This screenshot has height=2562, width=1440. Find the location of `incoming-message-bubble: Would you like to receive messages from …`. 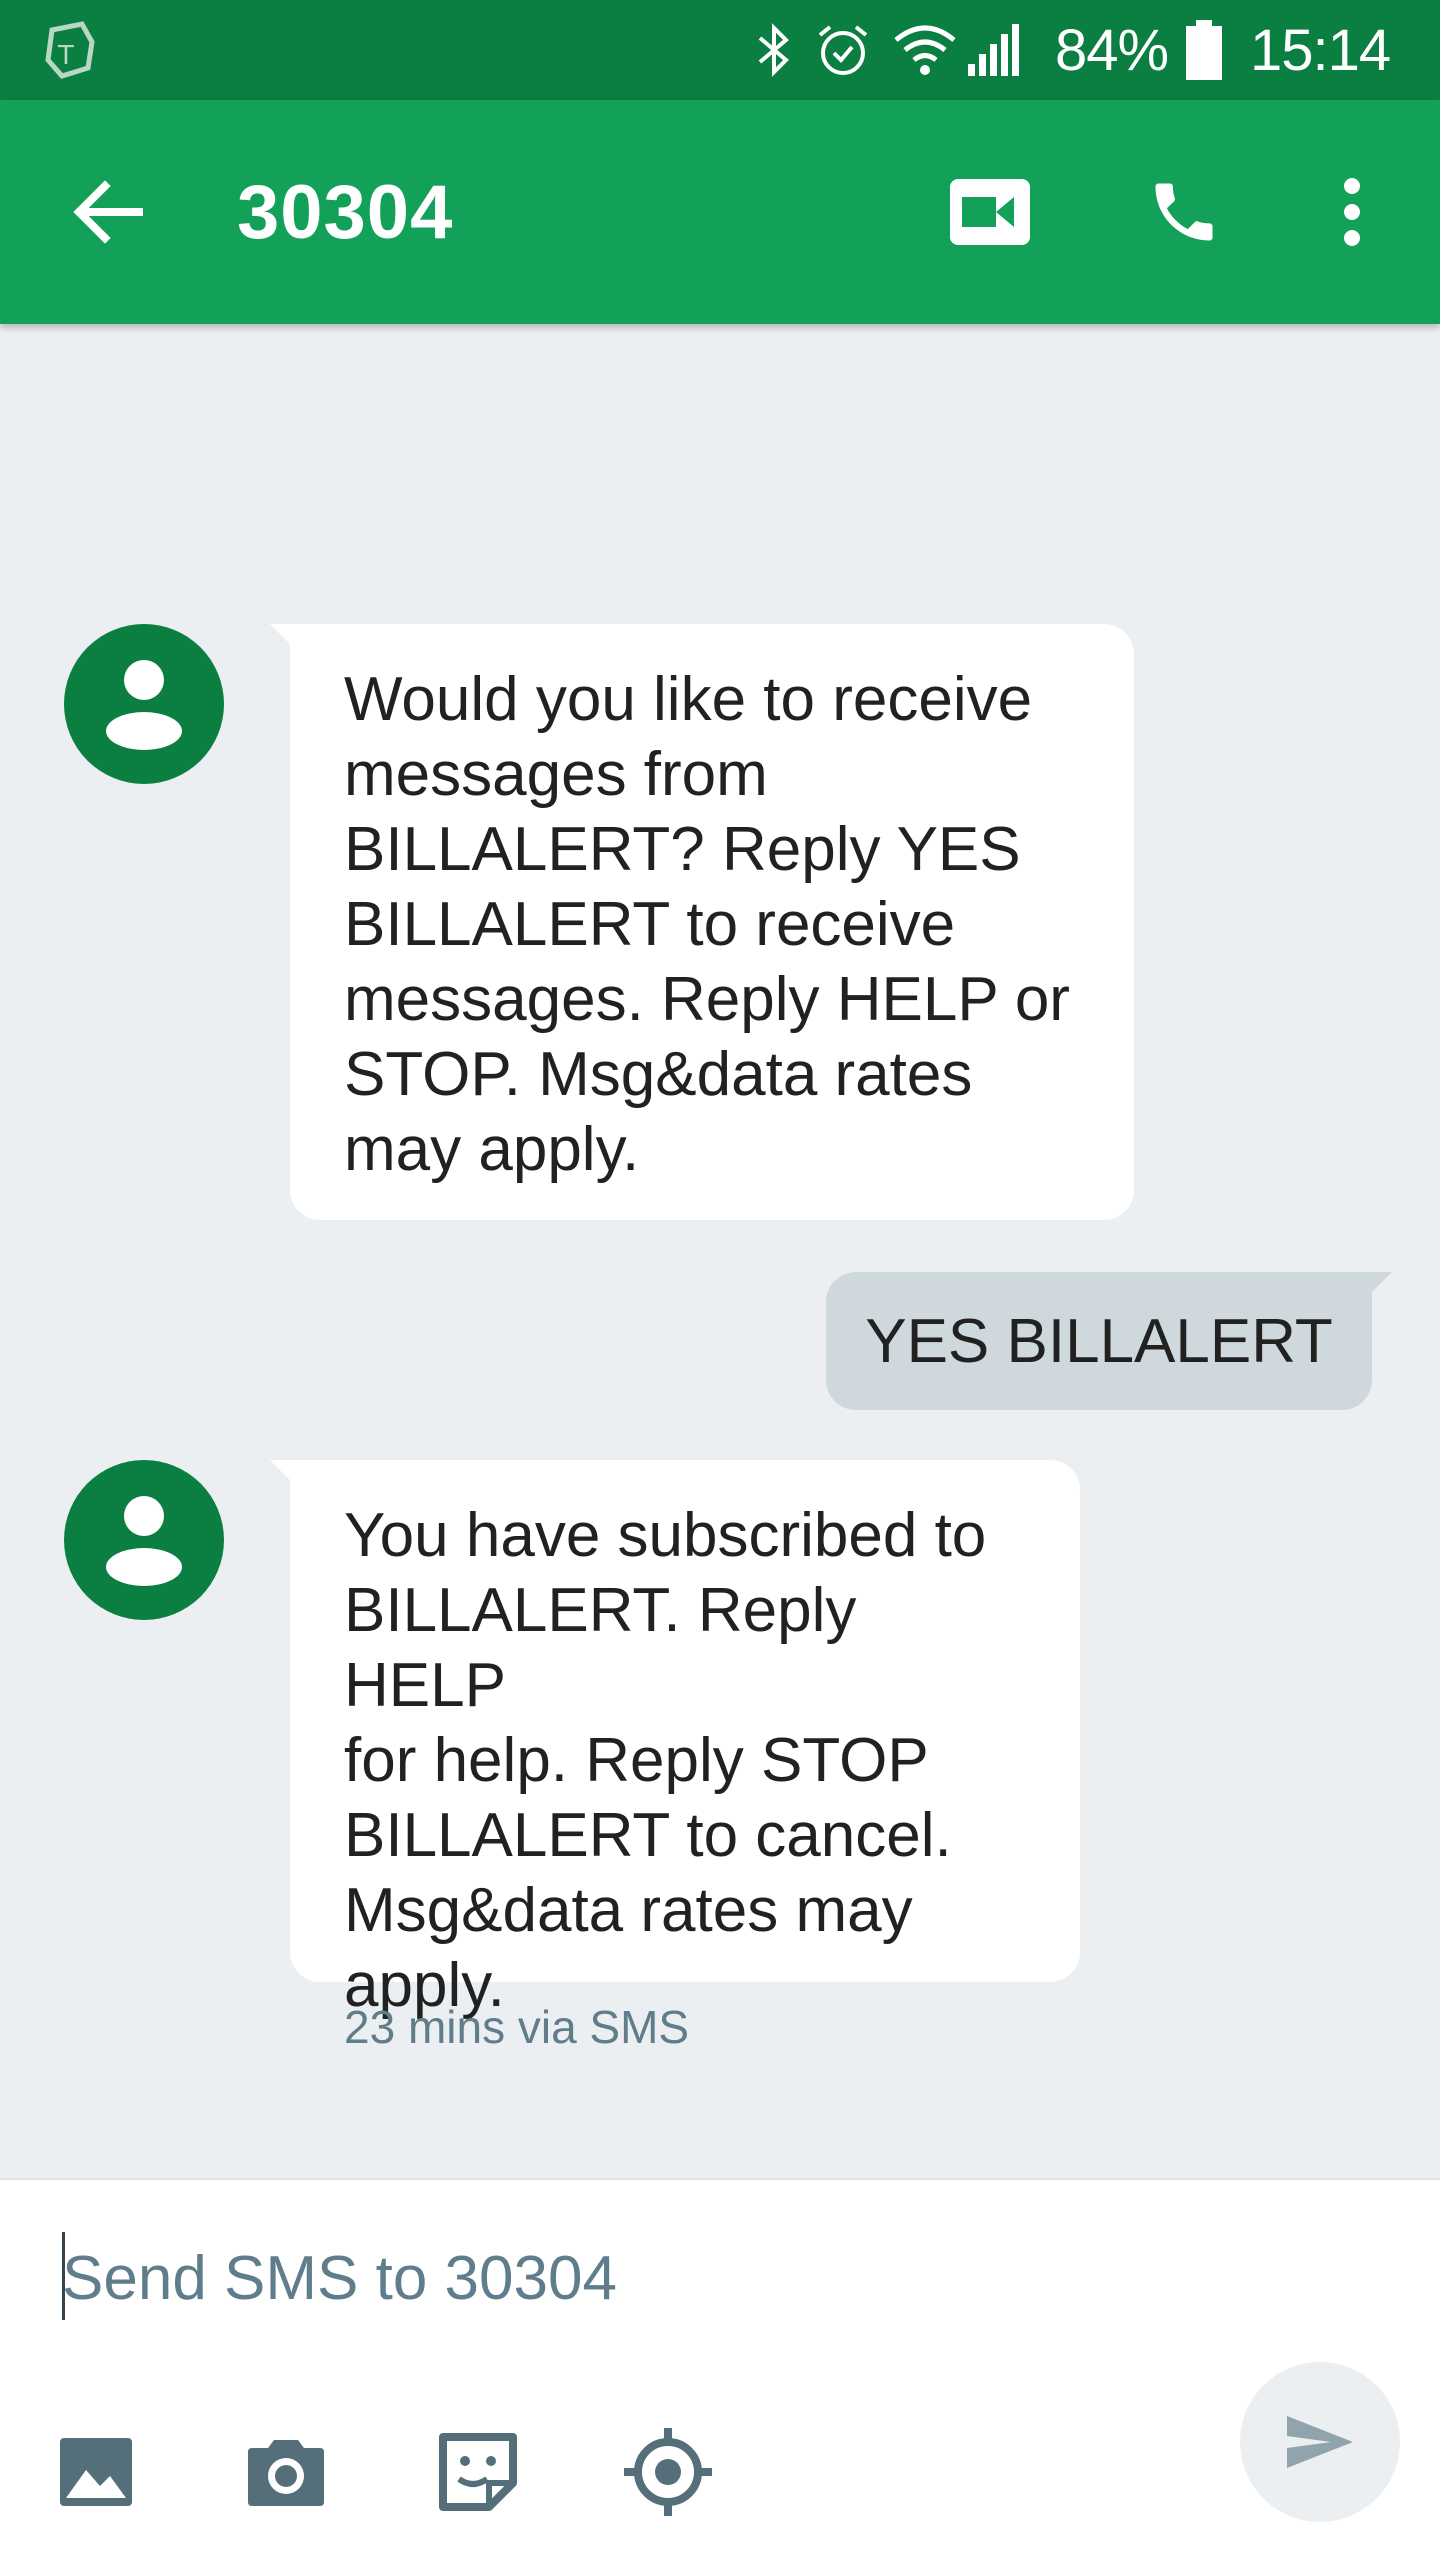

incoming-message-bubble: Would you like to receive messages from … is located at coordinates (702, 922).